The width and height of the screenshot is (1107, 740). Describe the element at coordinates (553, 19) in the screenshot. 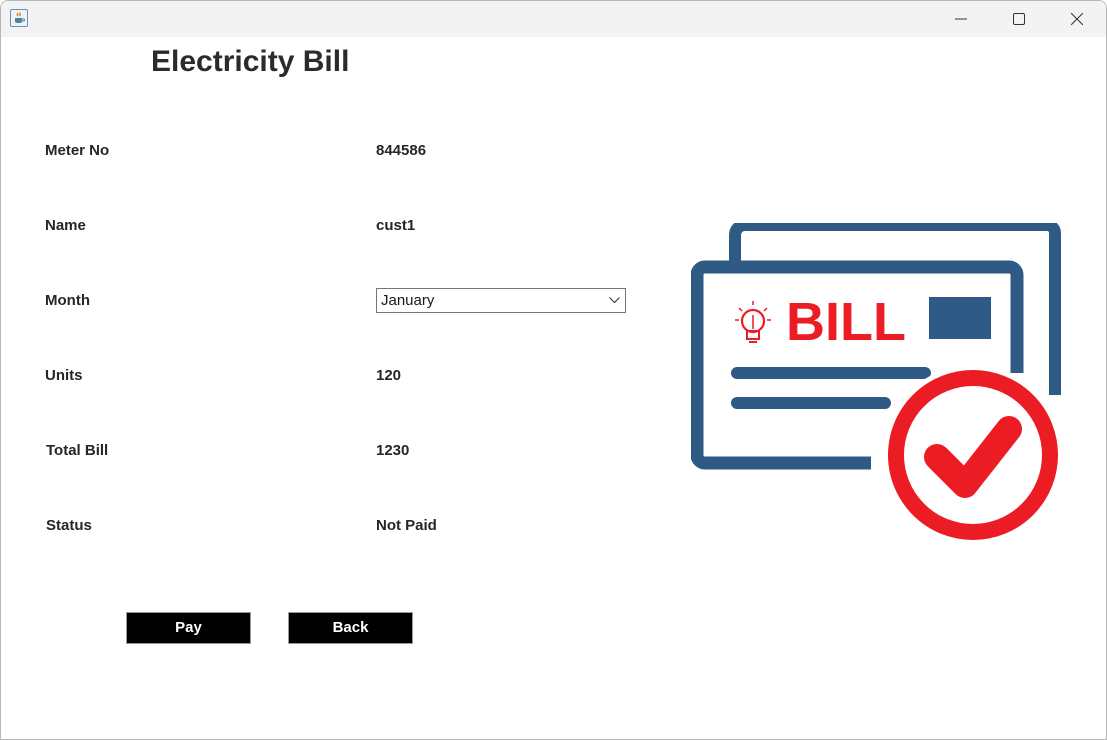

I see `title-bar` at that location.